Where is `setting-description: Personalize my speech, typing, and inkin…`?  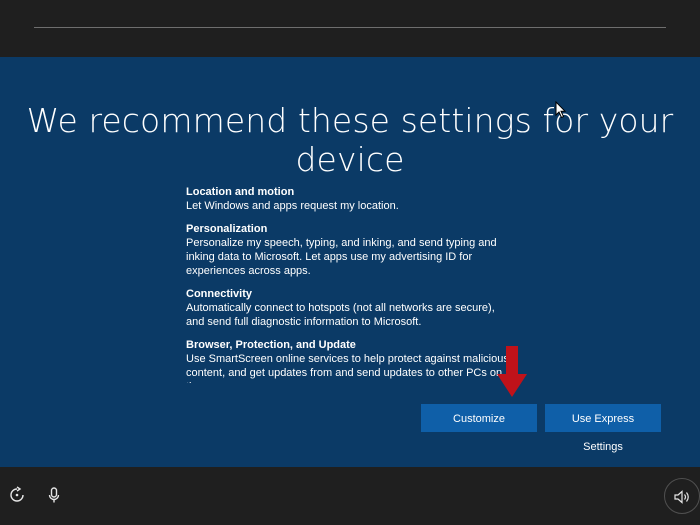 setting-description: Personalize my speech, typing, and inkin… is located at coordinates (341, 257).